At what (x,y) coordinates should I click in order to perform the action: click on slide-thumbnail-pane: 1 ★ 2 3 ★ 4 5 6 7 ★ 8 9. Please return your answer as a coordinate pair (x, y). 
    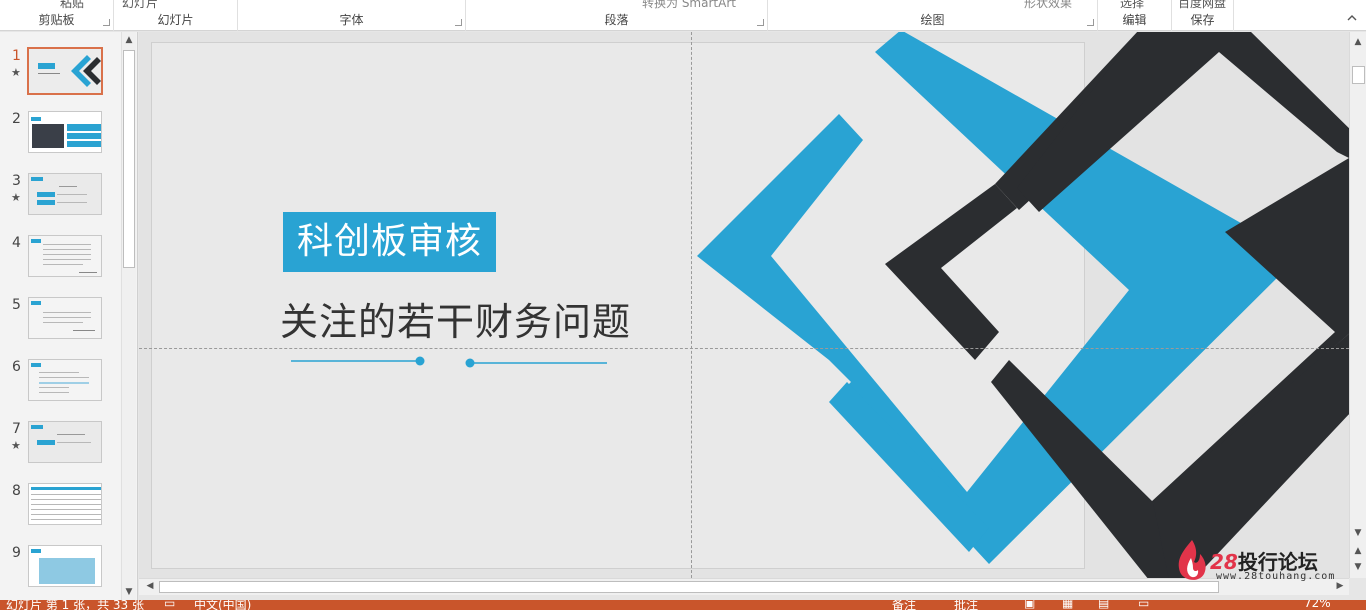
    Looking at the image, I should click on (69, 316).